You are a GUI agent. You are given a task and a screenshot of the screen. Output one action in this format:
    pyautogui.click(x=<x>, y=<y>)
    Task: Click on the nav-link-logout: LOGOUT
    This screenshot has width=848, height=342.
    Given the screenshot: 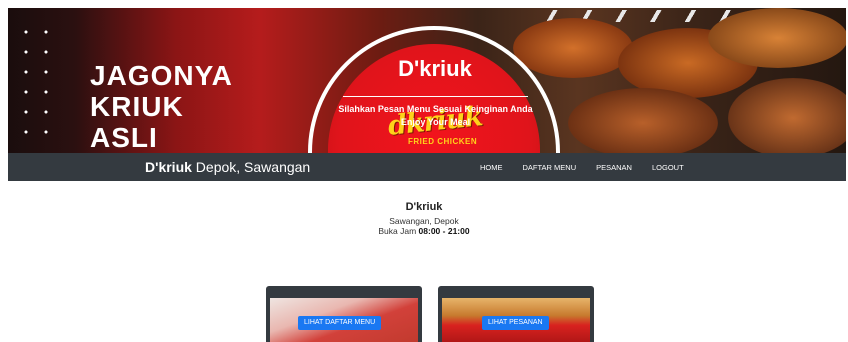 What is the action you would take?
    pyautogui.click(x=668, y=167)
    